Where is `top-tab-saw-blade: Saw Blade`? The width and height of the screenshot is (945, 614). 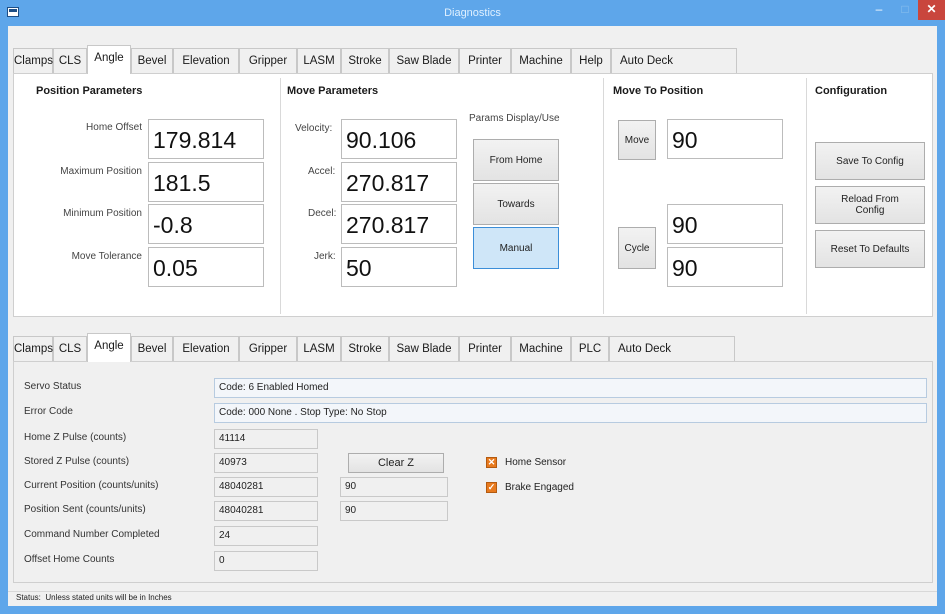 top-tab-saw-blade: Saw Blade is located at coordinates (424, 60).